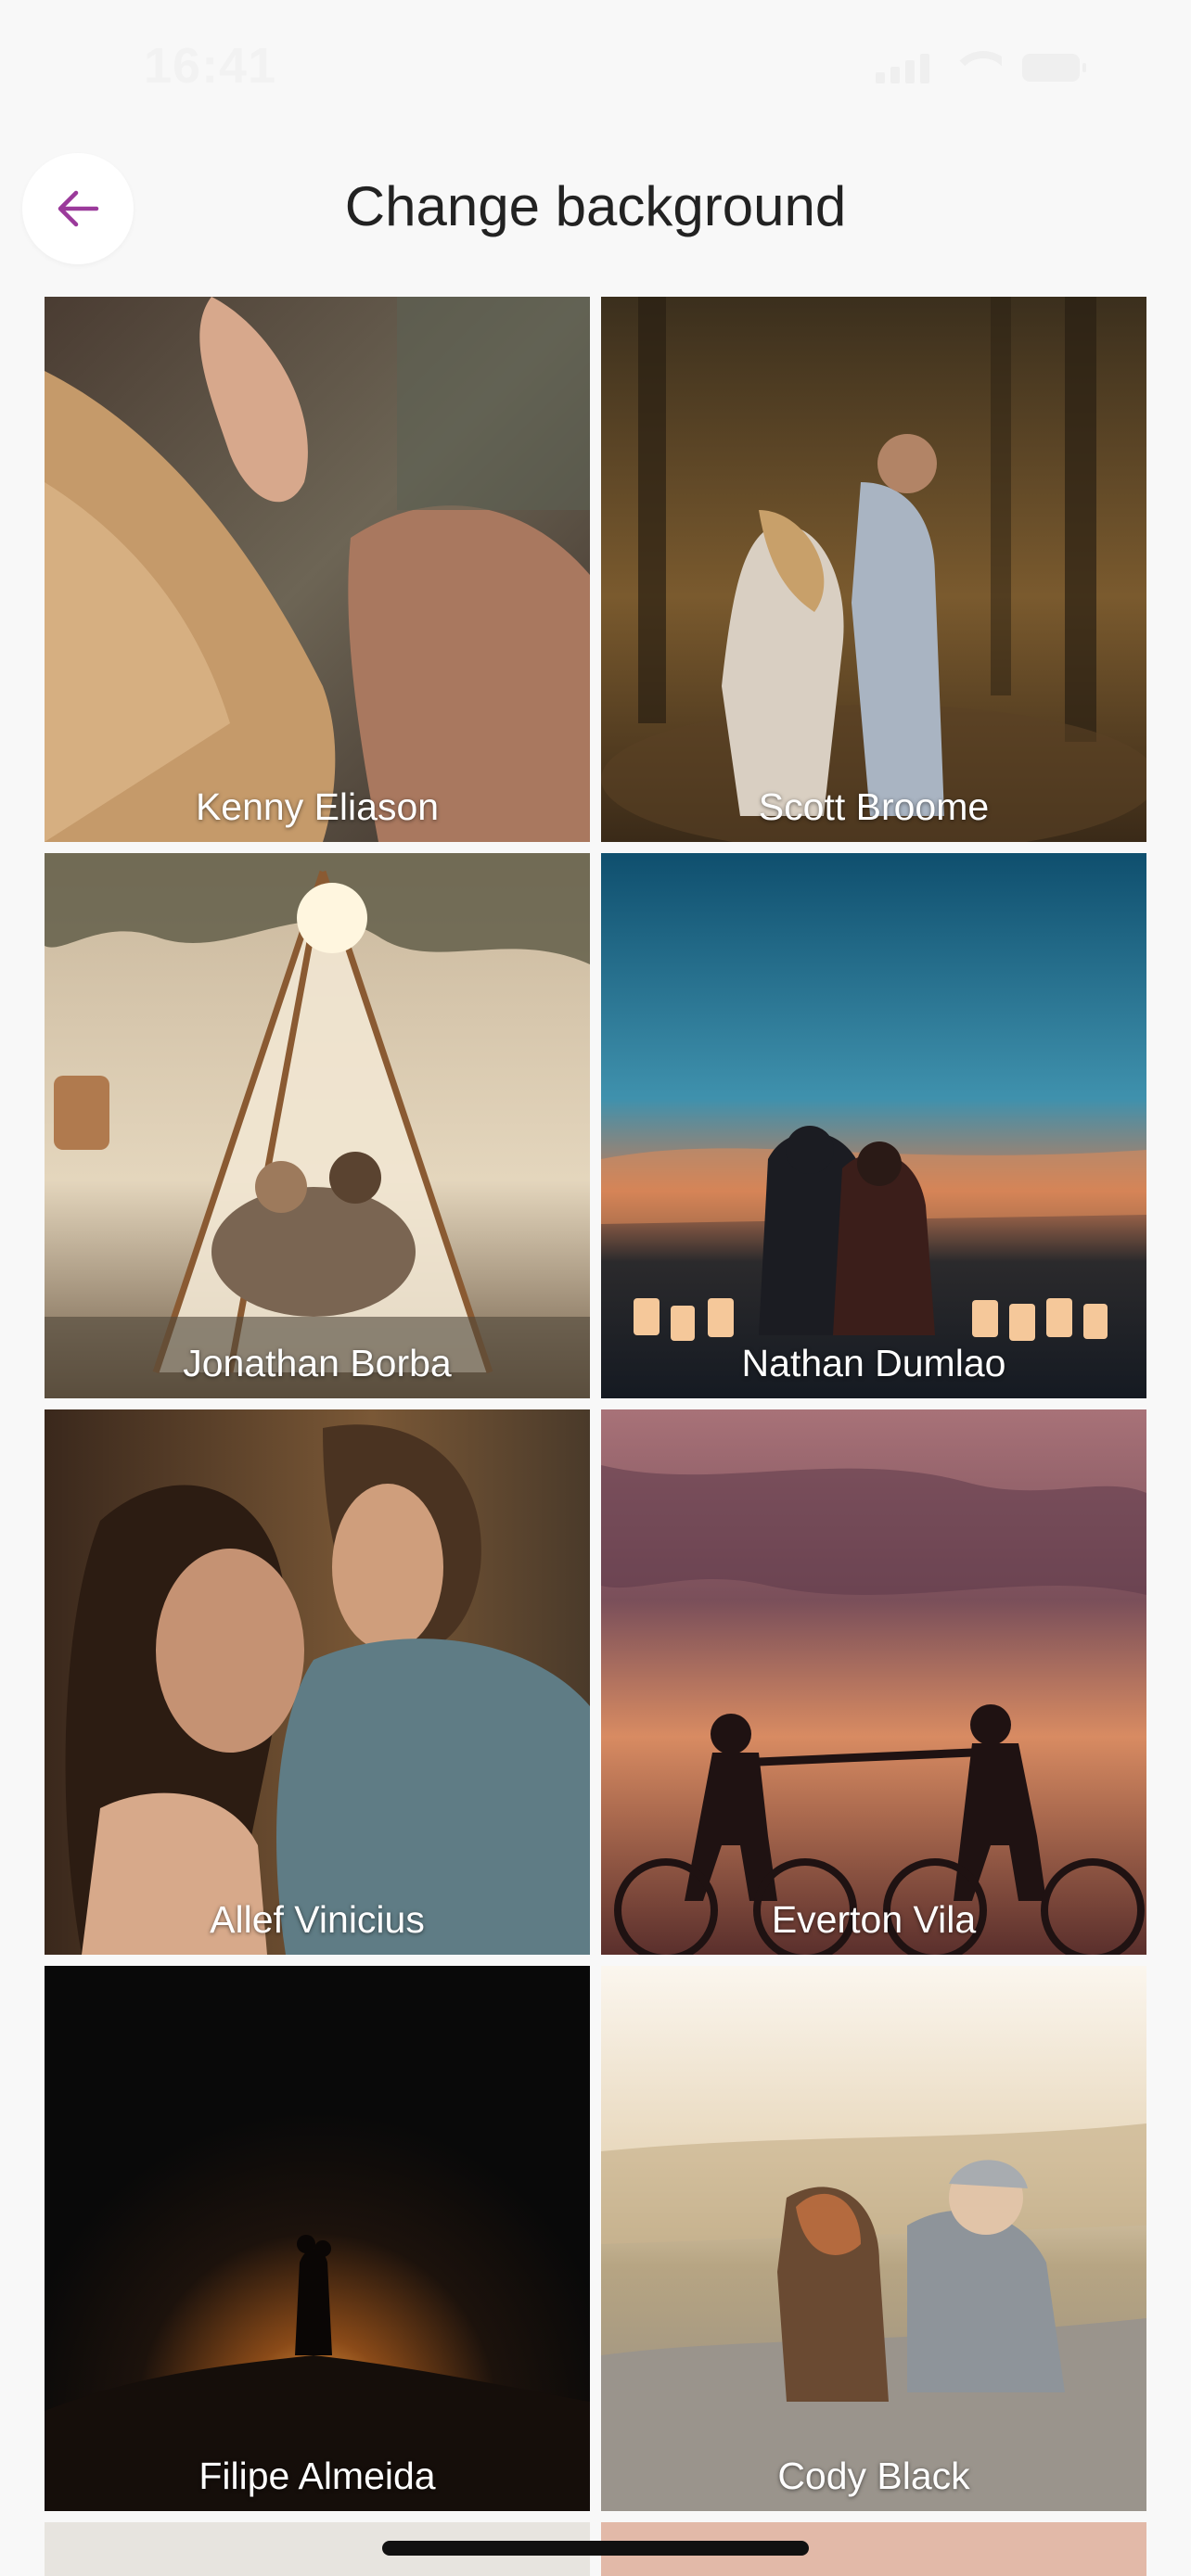 This screenshot has height=2576, width=1191. I want to click on status-time: 16:41, so click(210, 66).